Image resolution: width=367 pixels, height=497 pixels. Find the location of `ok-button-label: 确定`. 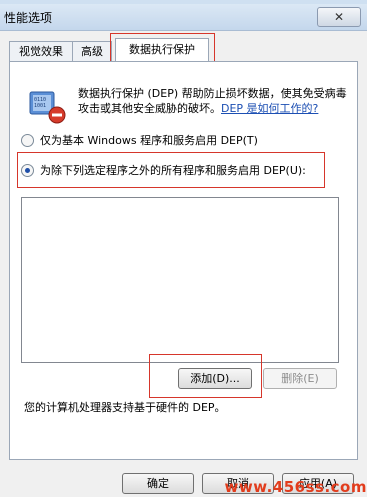

ok-button-label: 确定 is located at coordinates (158, 483).